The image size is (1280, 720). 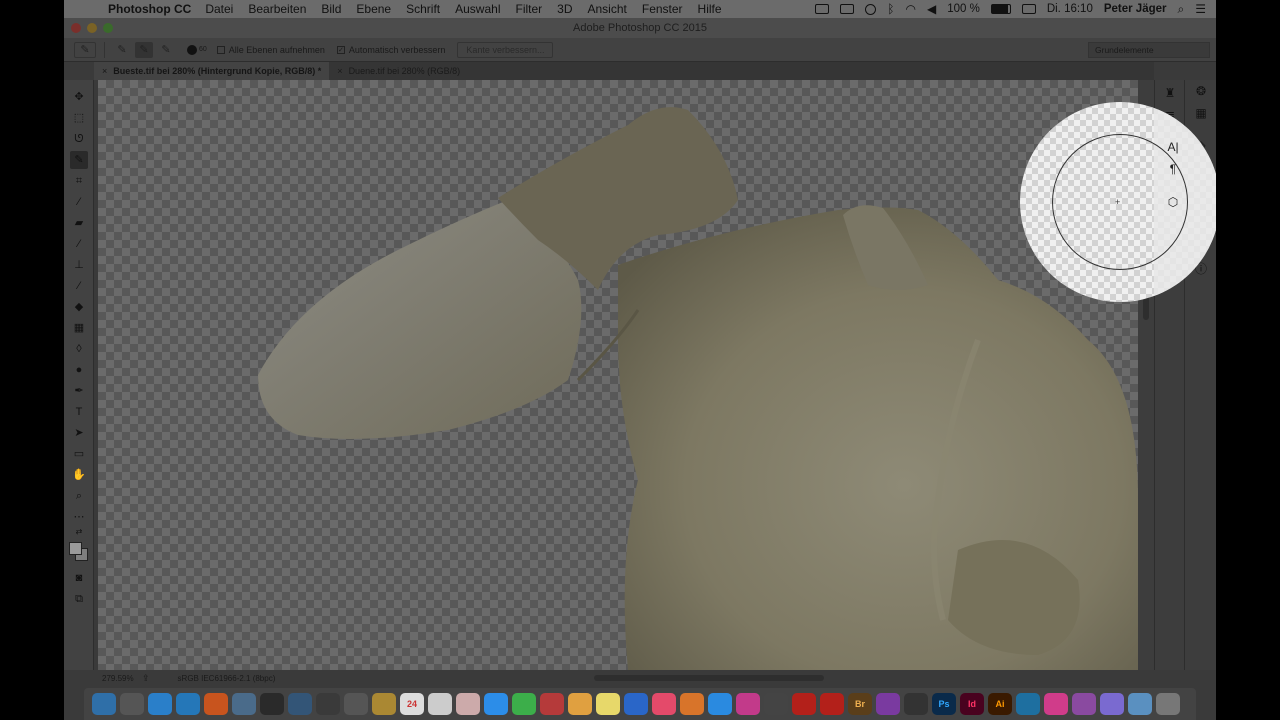 I want to click on tool-preset-picker: ✎, so click(x=85, y=49).